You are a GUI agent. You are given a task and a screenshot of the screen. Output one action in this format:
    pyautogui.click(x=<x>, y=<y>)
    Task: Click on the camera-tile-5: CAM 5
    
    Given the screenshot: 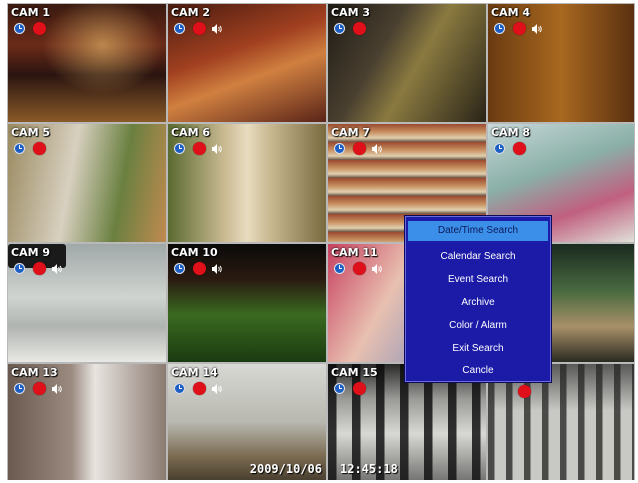 What is the action you would take?
    pyautogui.click(x=87, y=183)
    